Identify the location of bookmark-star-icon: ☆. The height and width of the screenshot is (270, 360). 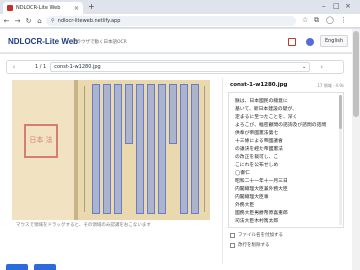
(305, 20).